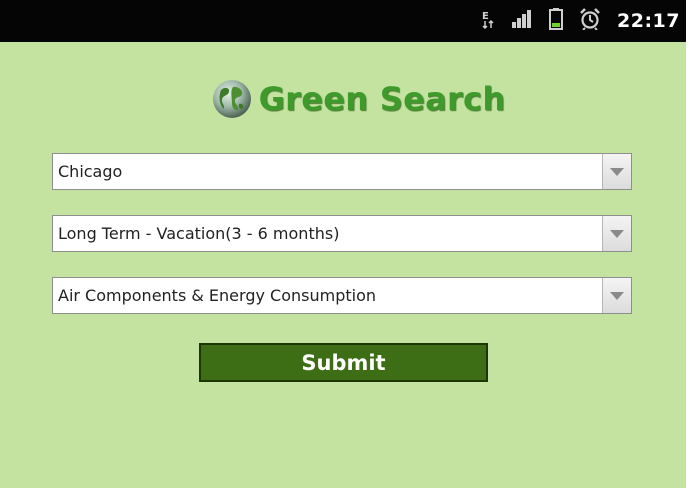  Describe the element at coordinates (342, 171) in the screenshot. I see `city-select: Chicago` at that location.